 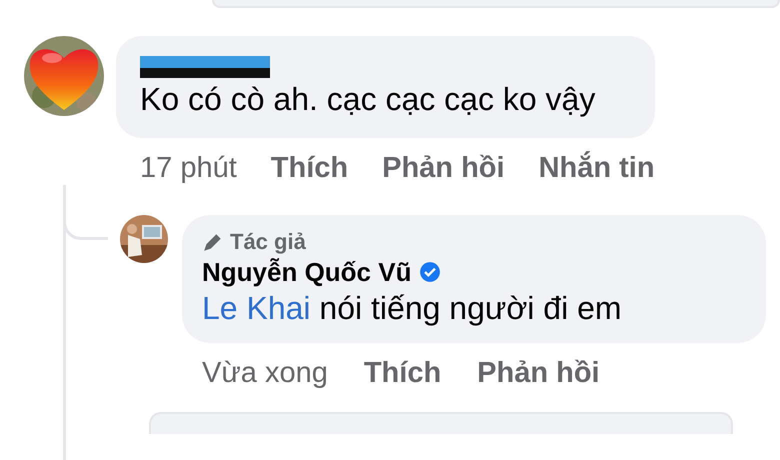 I want to click on author-name: Nguyễn Quốc Vũ, so click(x=472, y=272).